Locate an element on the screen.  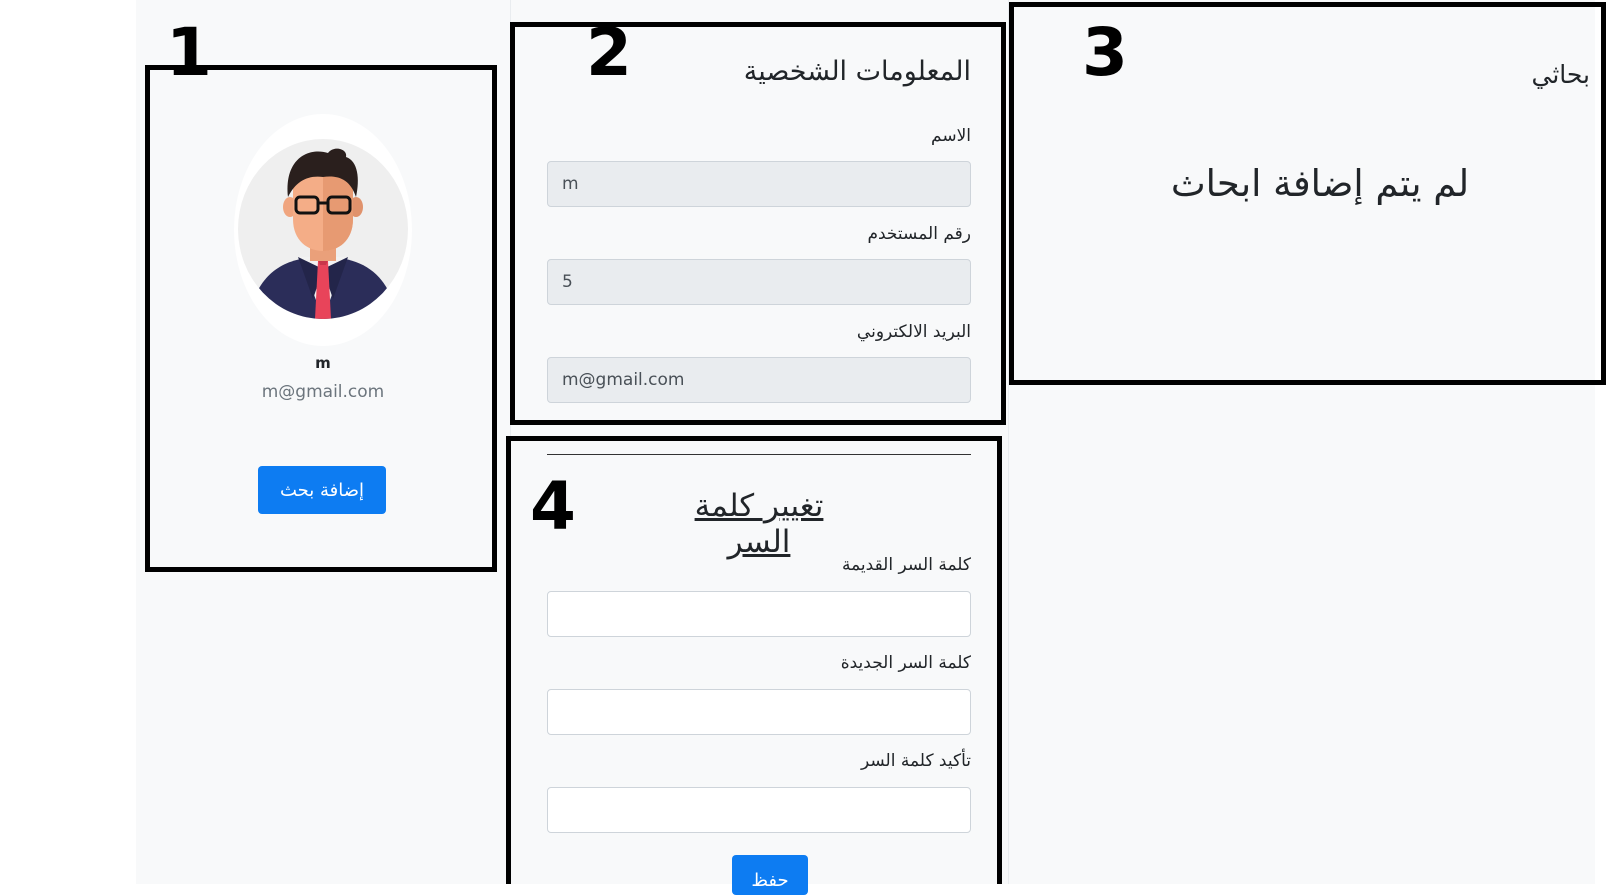
avatar is located at coordinates (323, 229).